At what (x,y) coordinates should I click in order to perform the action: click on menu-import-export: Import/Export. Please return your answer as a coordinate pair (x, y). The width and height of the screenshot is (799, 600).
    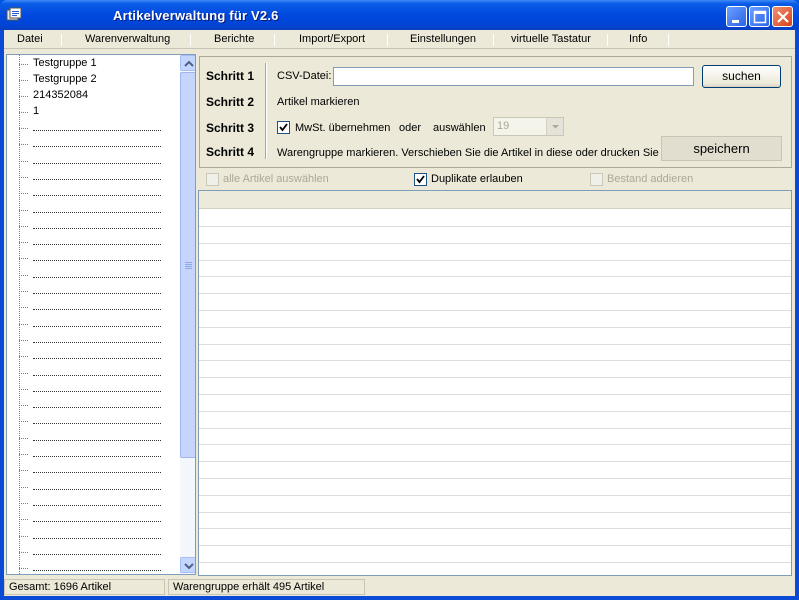
    Looking at the image, I should click on (332, 39).